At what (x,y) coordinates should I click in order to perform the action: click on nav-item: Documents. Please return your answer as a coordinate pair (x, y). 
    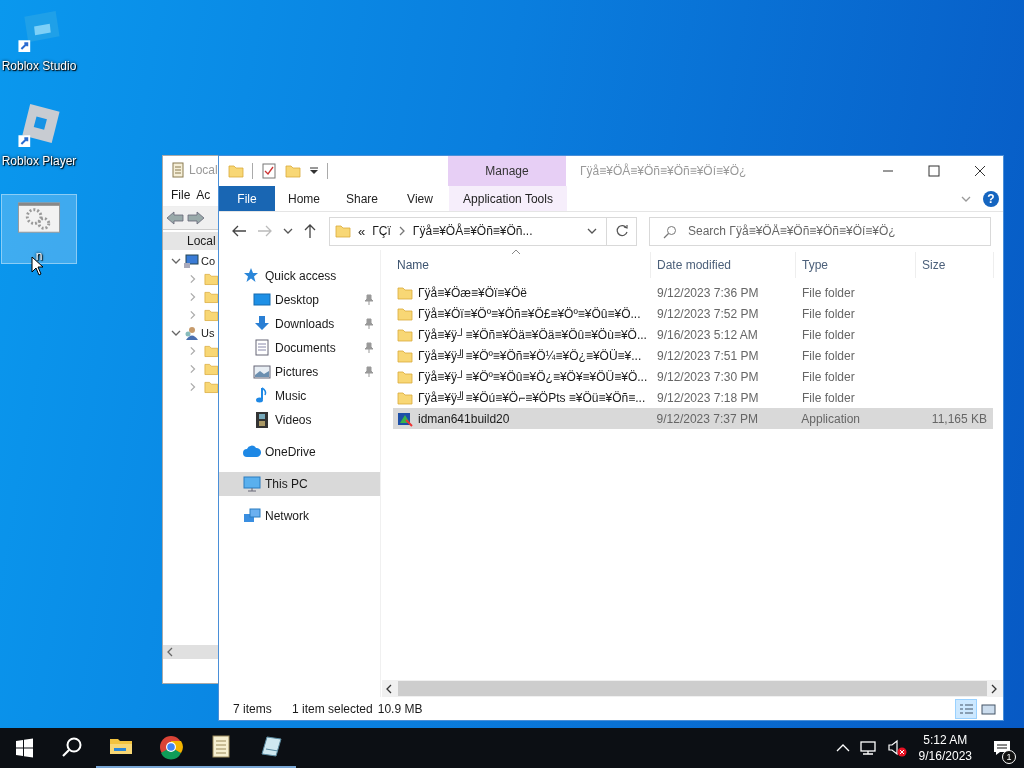
    Looking at the image, I should click on (299, 348).